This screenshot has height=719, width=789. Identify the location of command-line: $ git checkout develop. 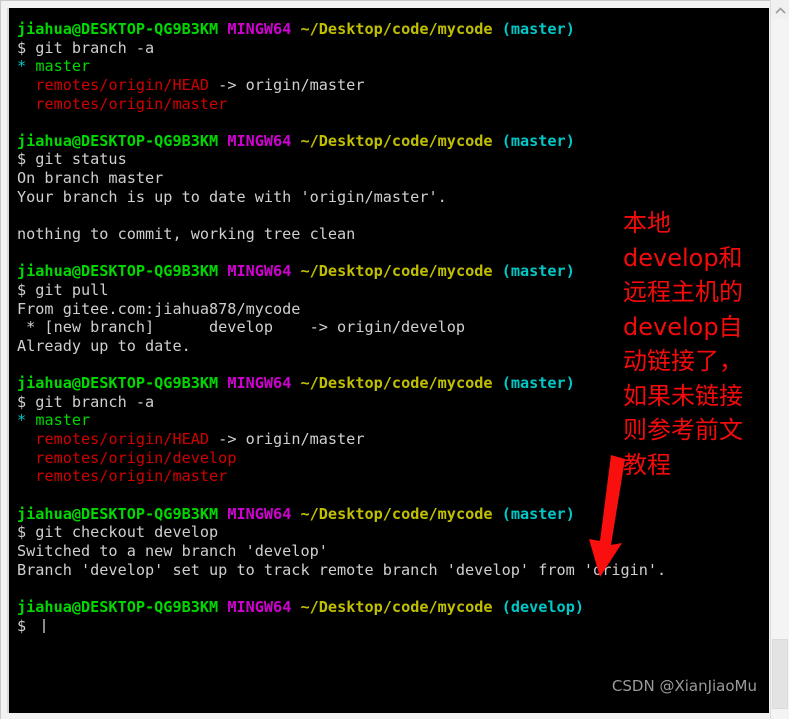
(389, 532).